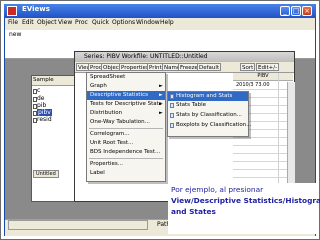 The height and width of the screenshot is (240, 320). I want to click on boxplot-icon, so click(172, 125).